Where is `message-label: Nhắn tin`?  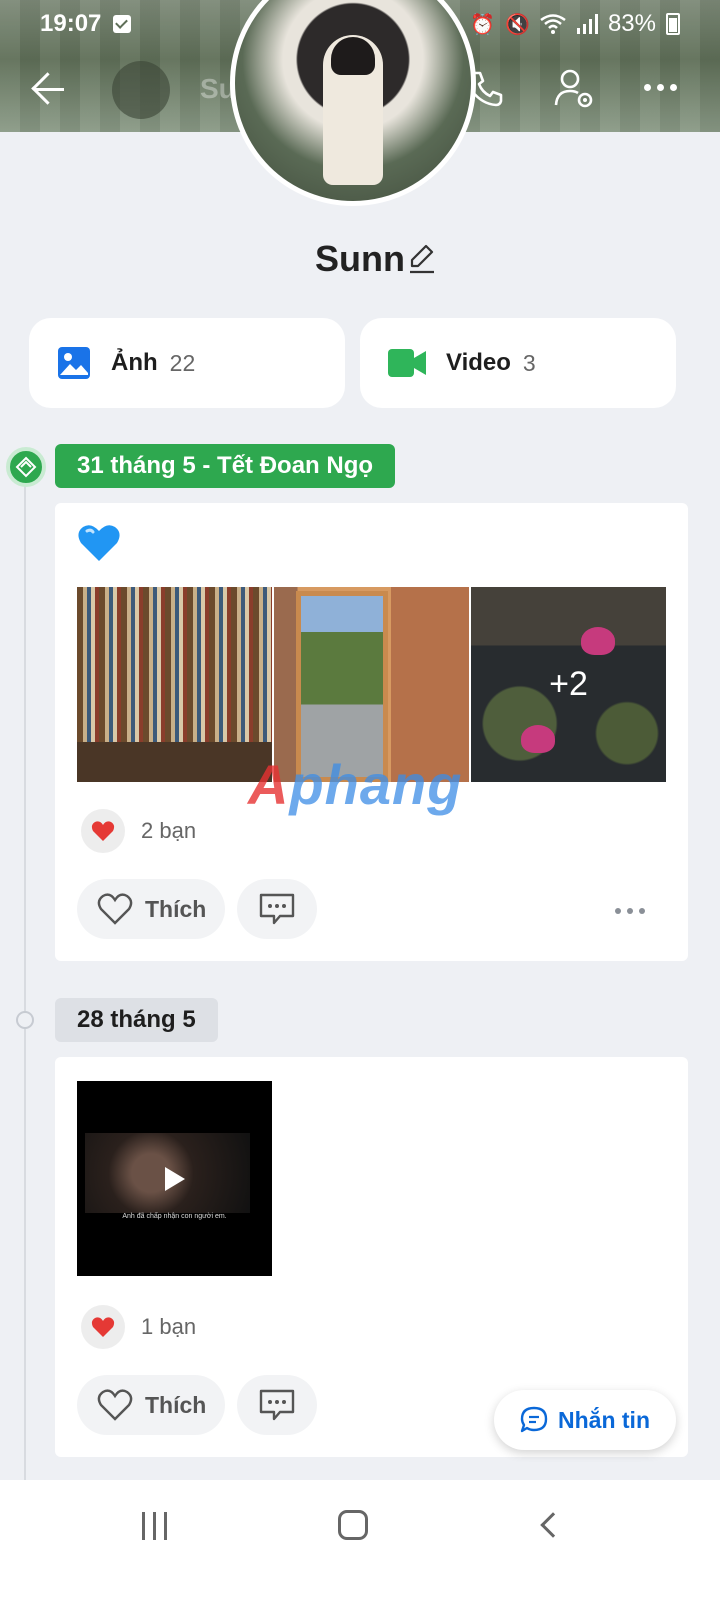 message-label: Nhắn tin is located at coordinates (604, 1419).